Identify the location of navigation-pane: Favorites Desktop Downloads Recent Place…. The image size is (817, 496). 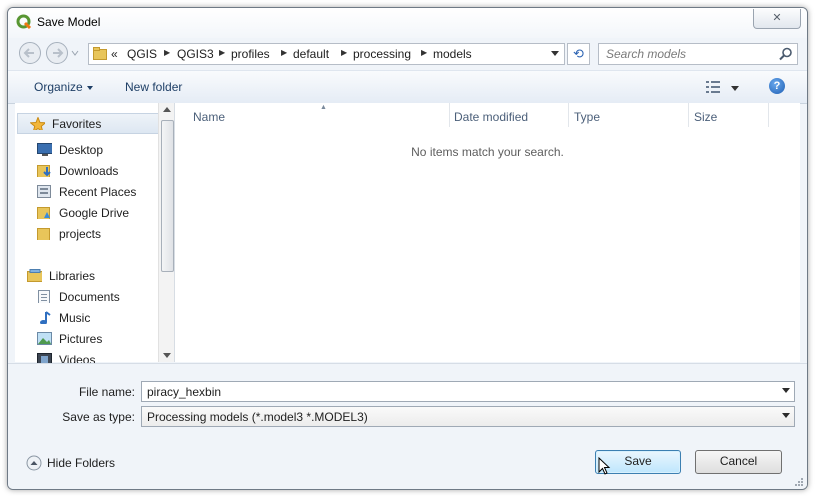
(90, 235).